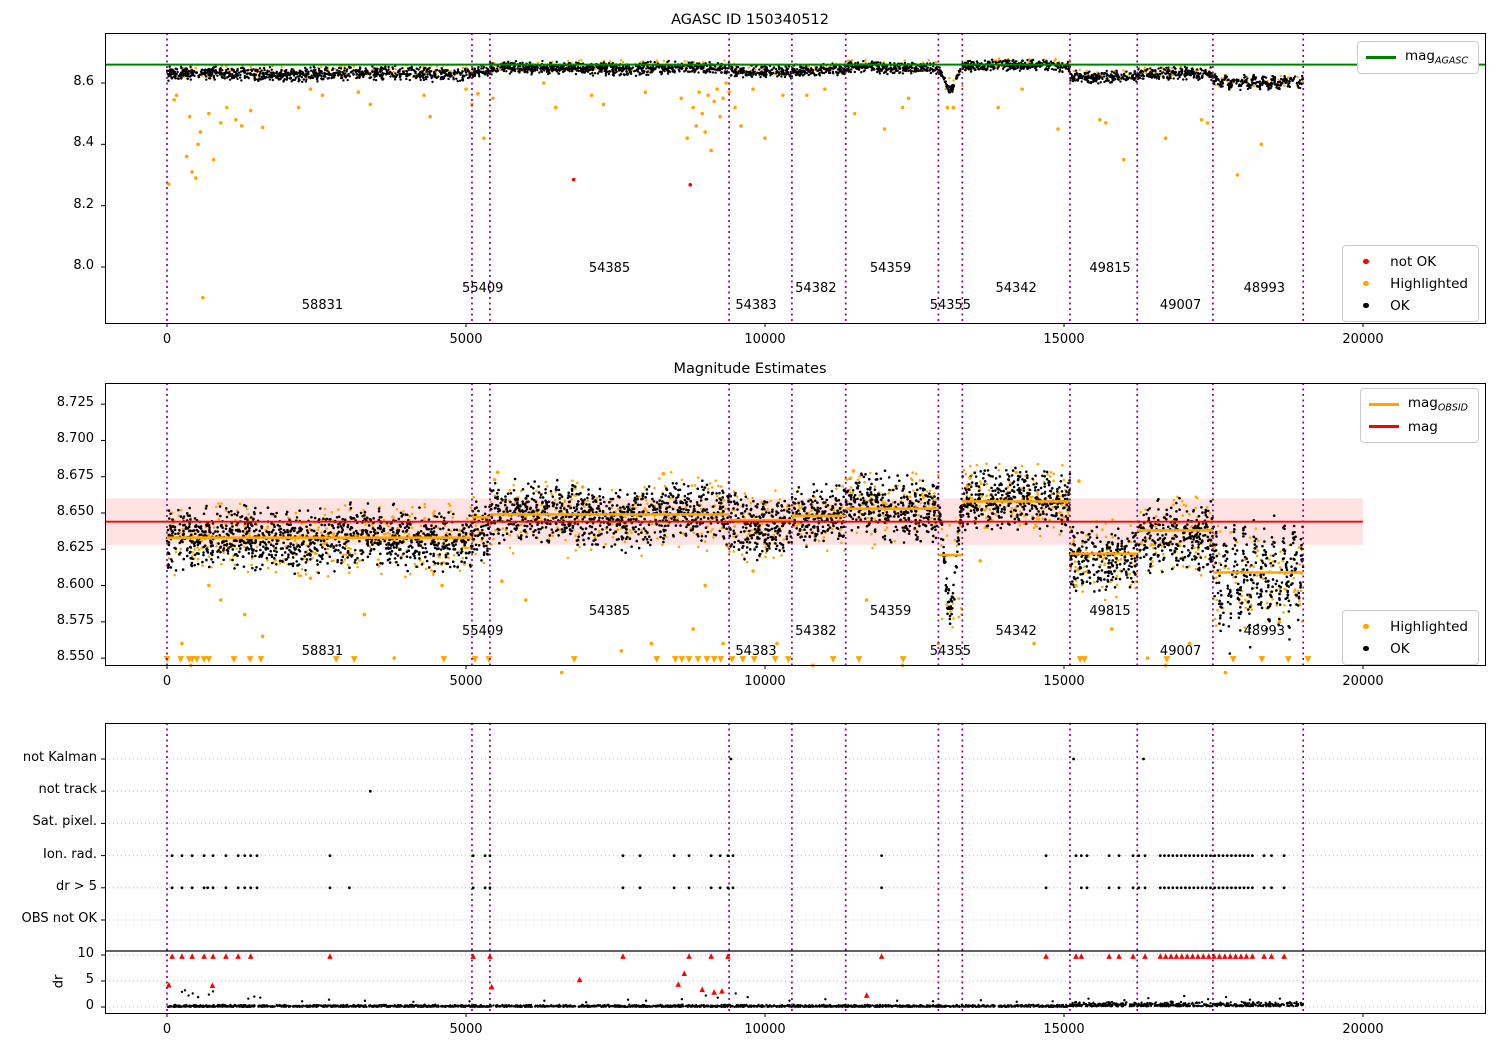 The width and height of the screenshot is (1500, 1050). Describe the element at coordinates (1180, 305) in the screenshot. I see `obsid-label-49007-top: 49007` at that location.